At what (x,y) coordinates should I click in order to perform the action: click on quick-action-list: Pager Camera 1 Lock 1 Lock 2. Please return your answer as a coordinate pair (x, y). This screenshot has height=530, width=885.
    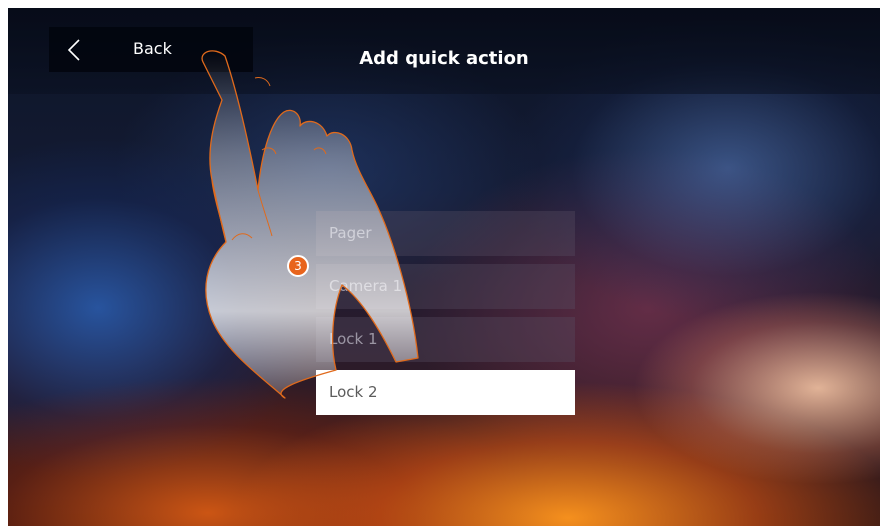
    Looking at the image, I should click on (445, 317).